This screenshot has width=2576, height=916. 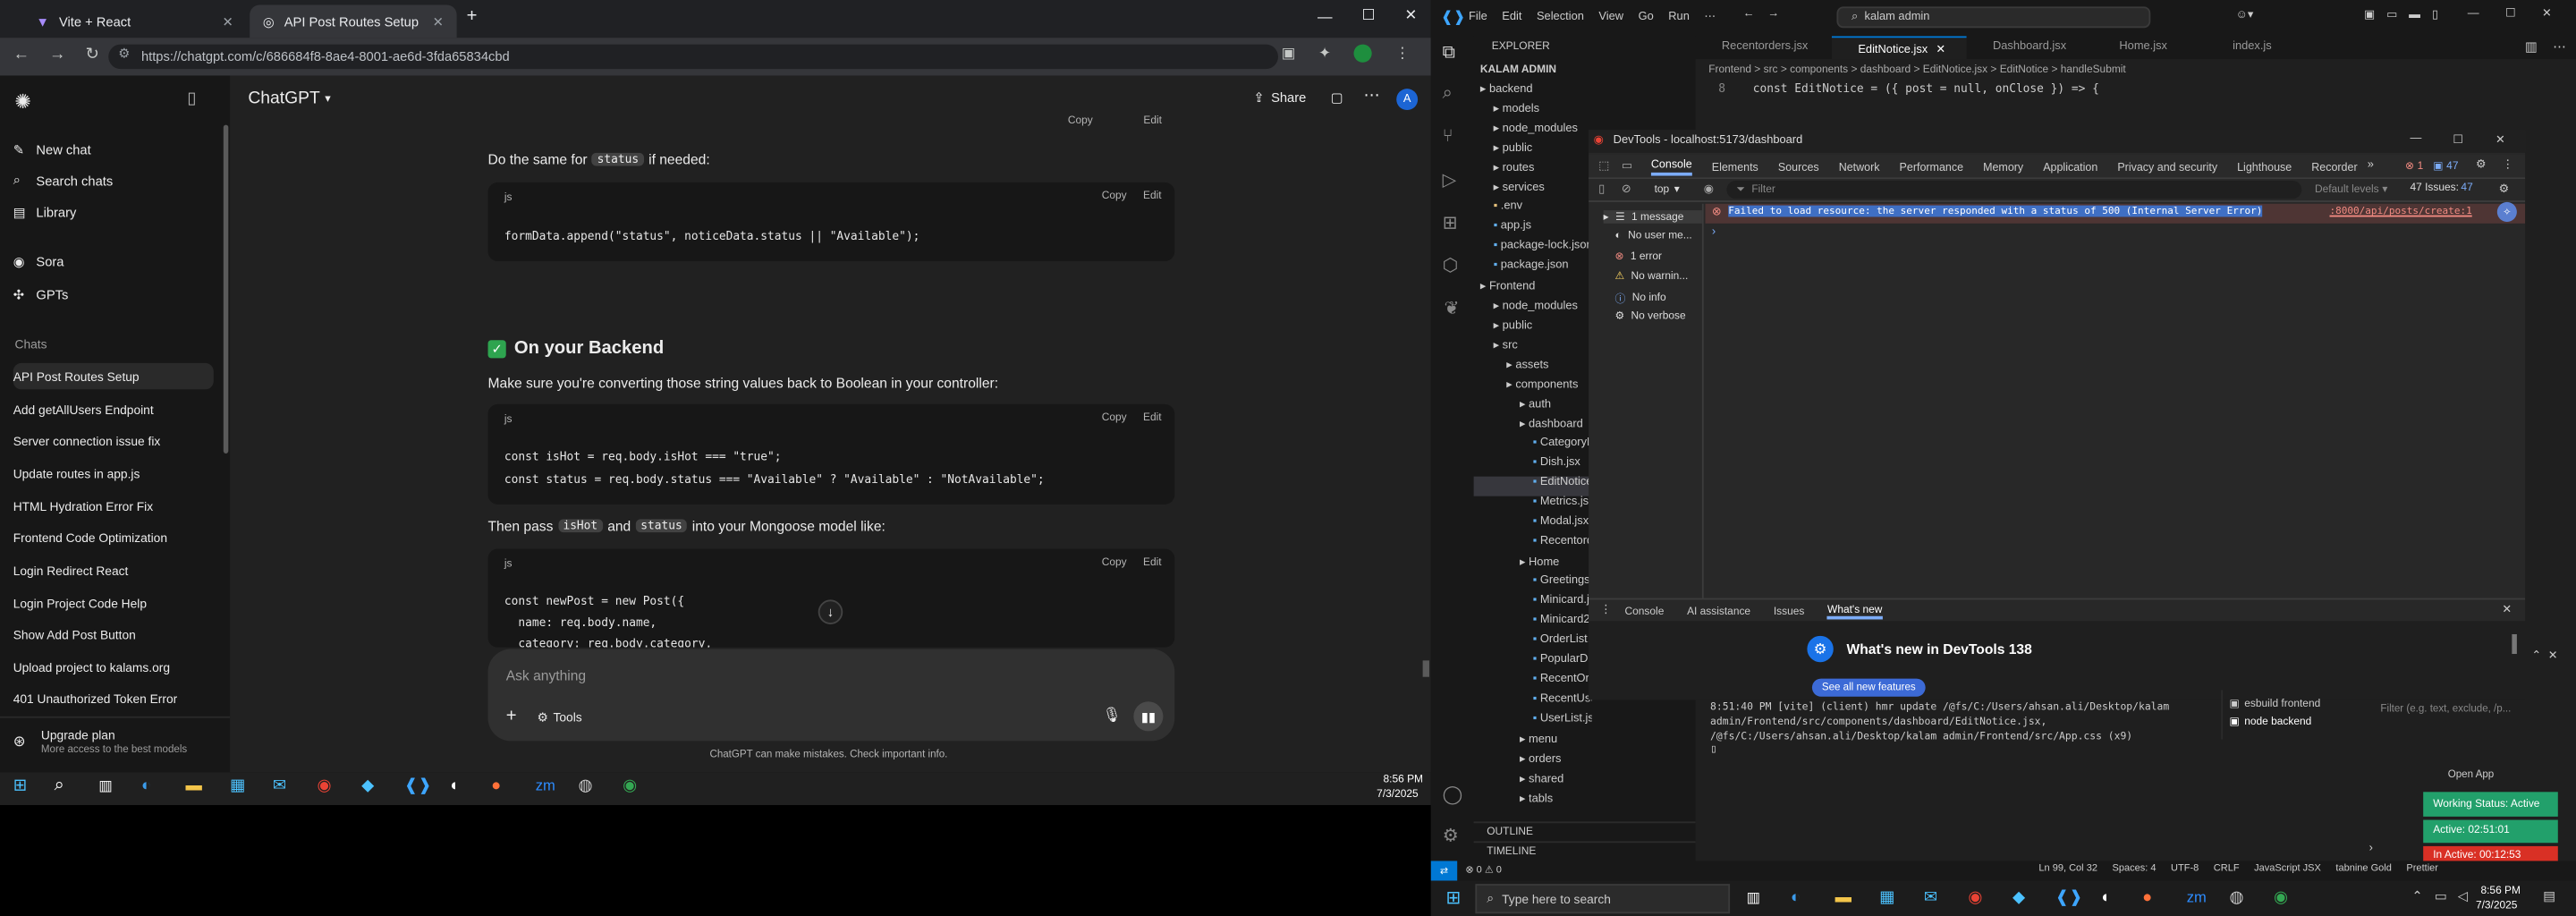 What do you see at coordinates (2536, 655) in the screenshot?
I see `panel-chevron-icon: ⌃` at bounding box center [2536, 655].